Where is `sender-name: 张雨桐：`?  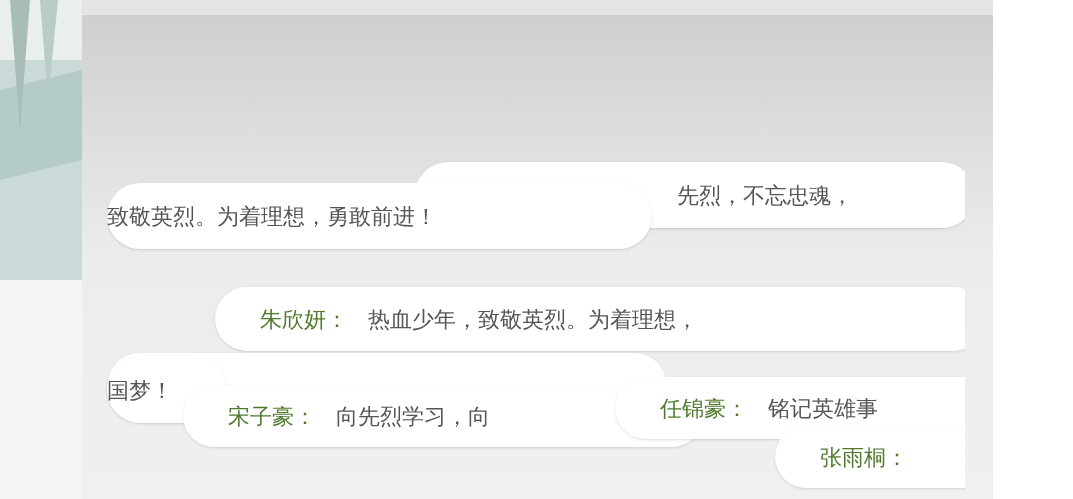 sender-name: 张雨桐： is located at coordinates (864, 457).